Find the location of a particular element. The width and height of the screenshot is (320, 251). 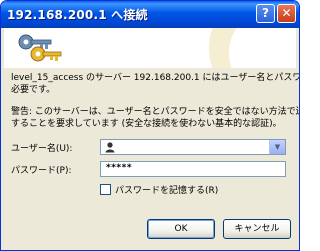

help-button: ? is located at coordinates (265, 13).